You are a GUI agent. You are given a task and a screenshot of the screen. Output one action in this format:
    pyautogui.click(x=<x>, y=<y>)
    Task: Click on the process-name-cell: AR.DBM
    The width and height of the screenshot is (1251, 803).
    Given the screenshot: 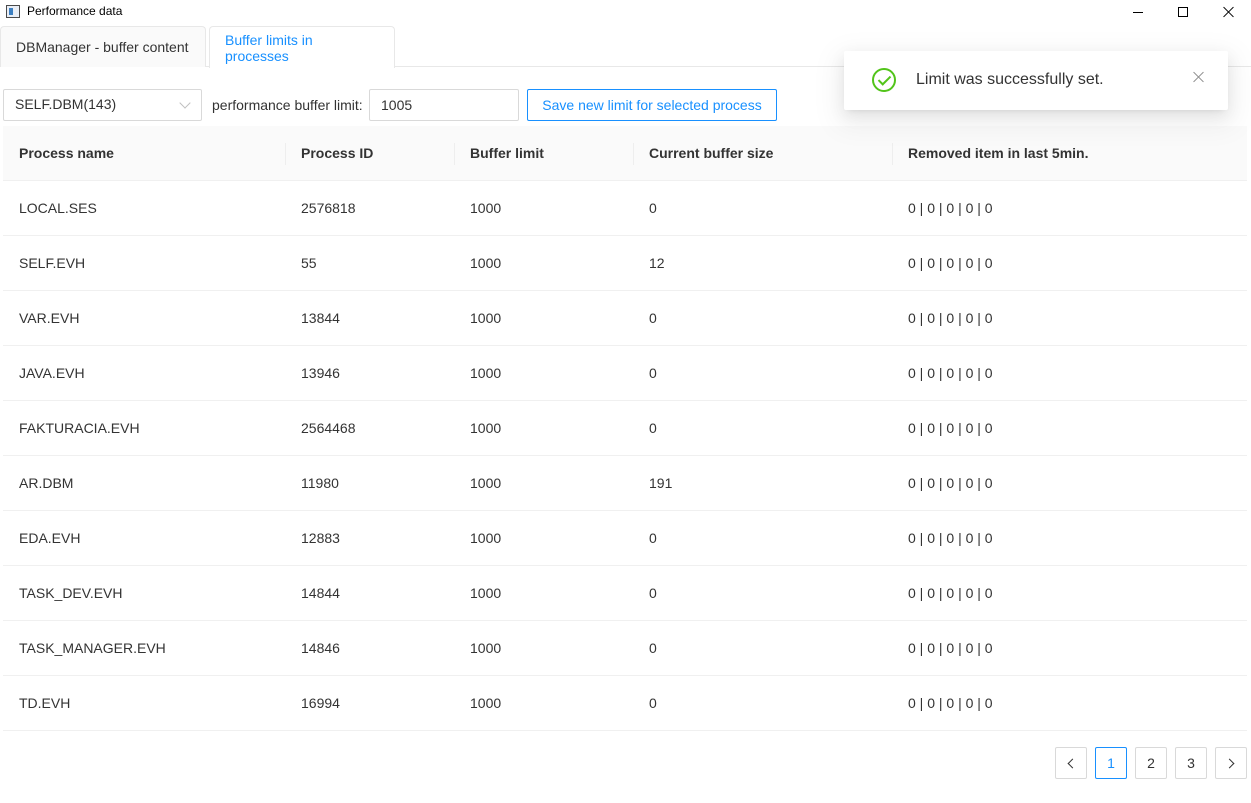 What is the action you would take?
    pyautogui.click(x=46, y=483)
    